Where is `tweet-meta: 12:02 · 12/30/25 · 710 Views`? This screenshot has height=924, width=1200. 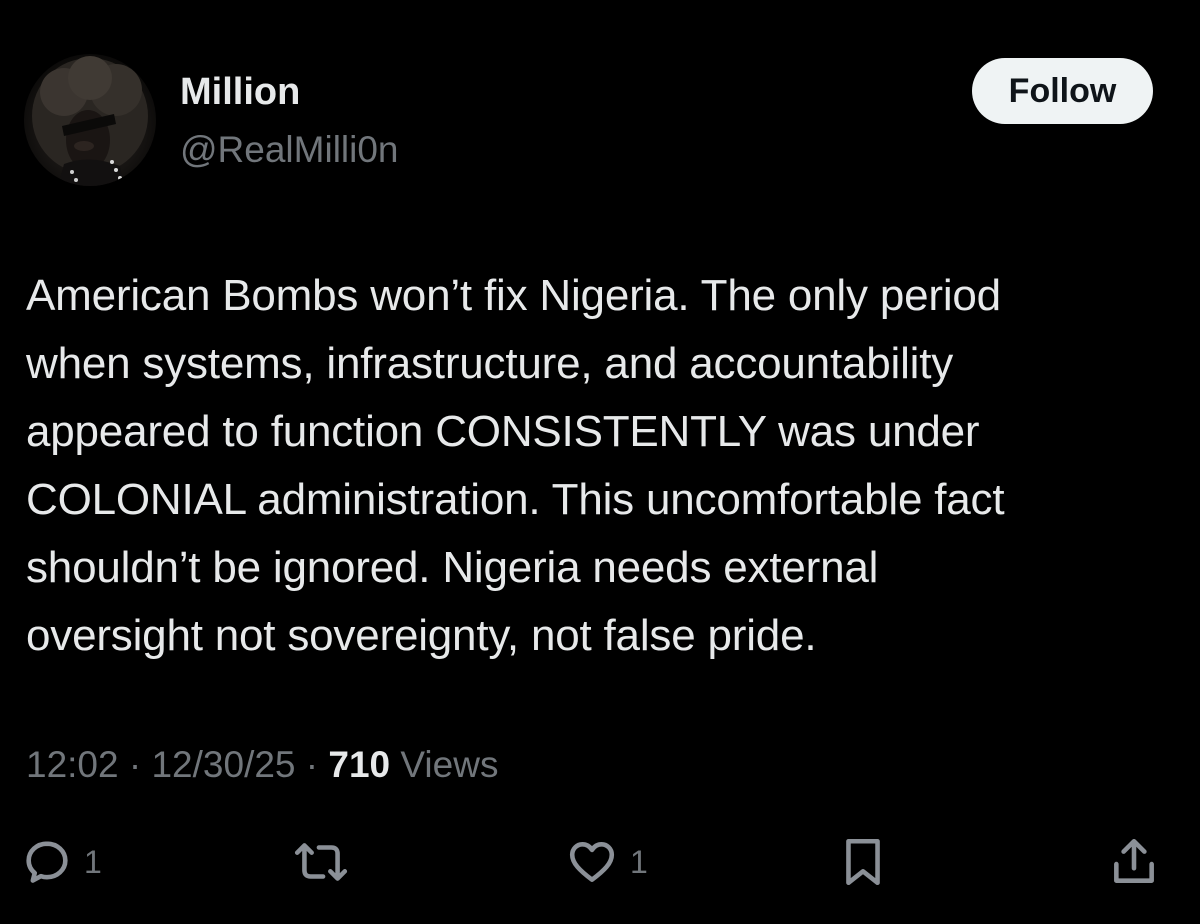
tweet-meta: 12:02 · 12/30/25 · 710 Views is located at coordinates (262, 765).